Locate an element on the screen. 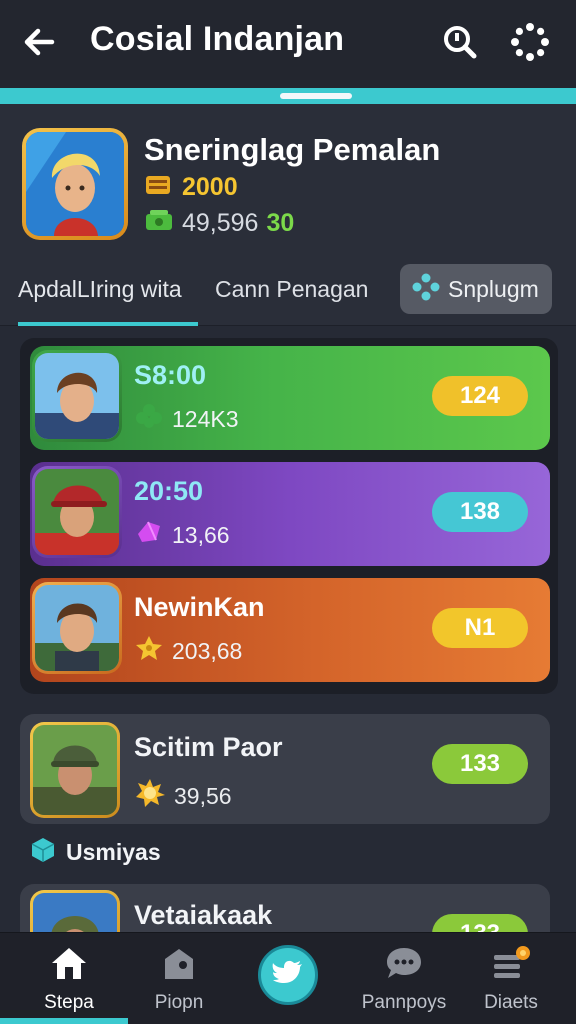  cube-icon is located at coordinates (43, 852).